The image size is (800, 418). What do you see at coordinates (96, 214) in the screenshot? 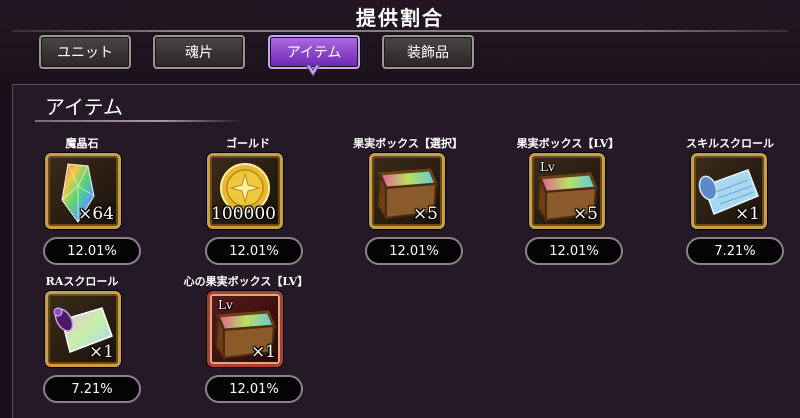
I see `item-quantity: ×64` at bounding box center [96, 214].